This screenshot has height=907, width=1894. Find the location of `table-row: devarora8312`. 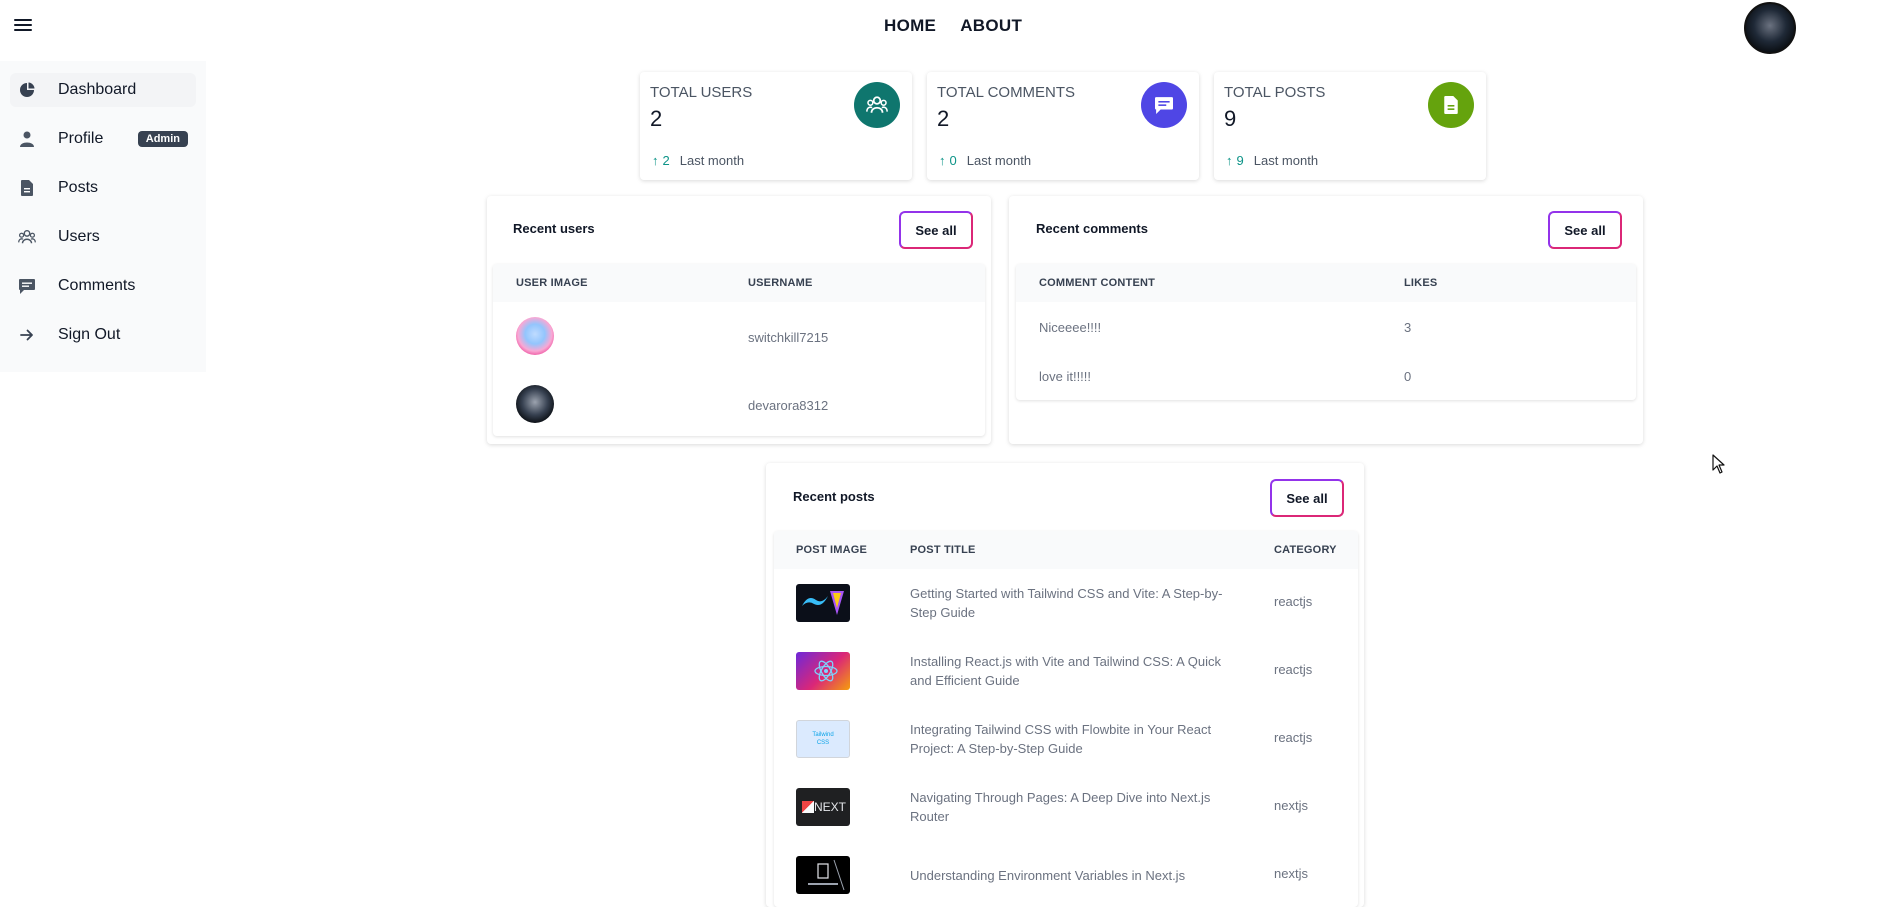

table-row: devarora8312 is located at coordinates (739, 403).